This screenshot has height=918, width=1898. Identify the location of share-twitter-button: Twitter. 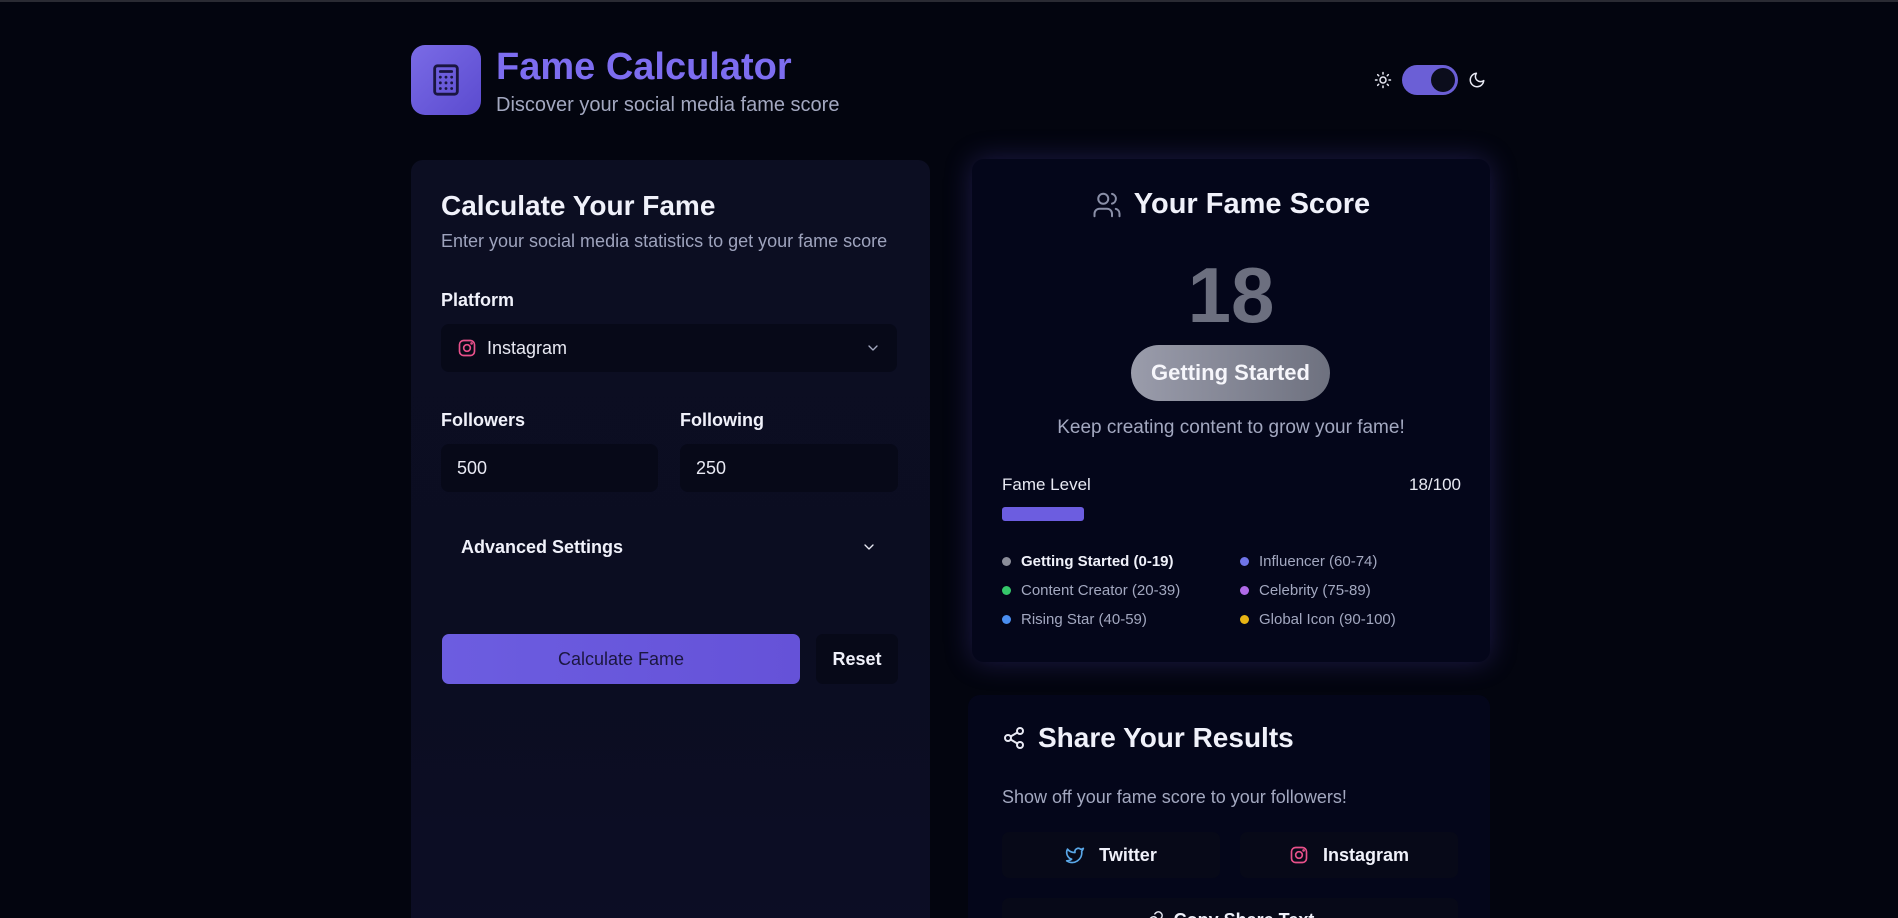
(1111, 855).